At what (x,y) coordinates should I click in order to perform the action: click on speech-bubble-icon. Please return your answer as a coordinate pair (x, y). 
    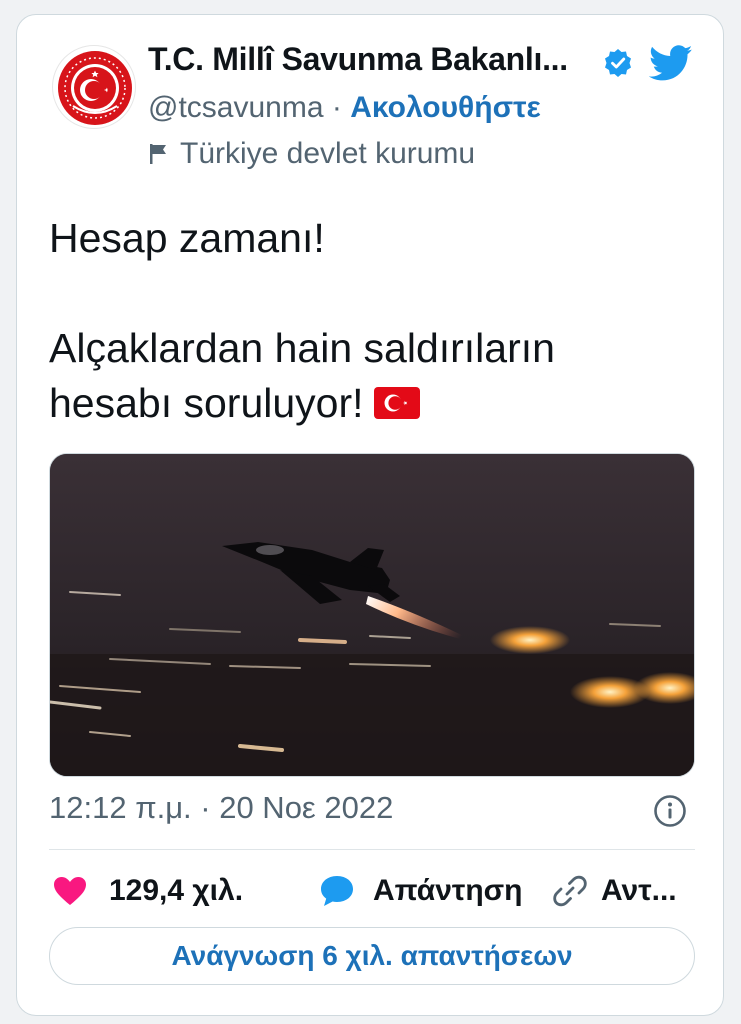
    Looking at the image, I should click on (337, 891).